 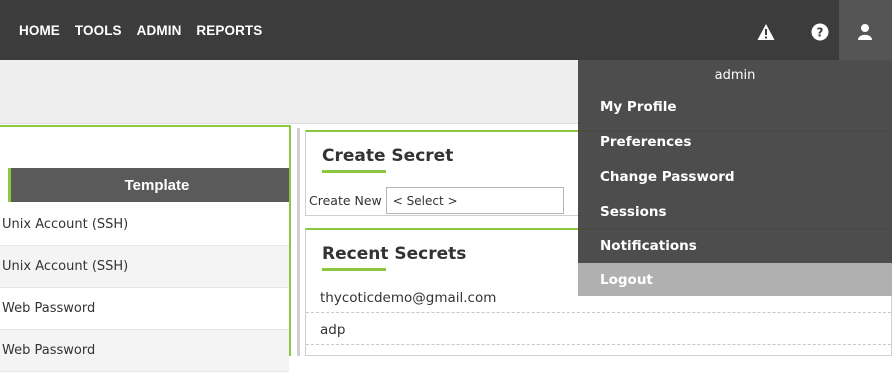 What do you see at coordinates (229, 30) in the screenshot?
I see `nav-reports: REPORTS` at bounding box center [229, 30].